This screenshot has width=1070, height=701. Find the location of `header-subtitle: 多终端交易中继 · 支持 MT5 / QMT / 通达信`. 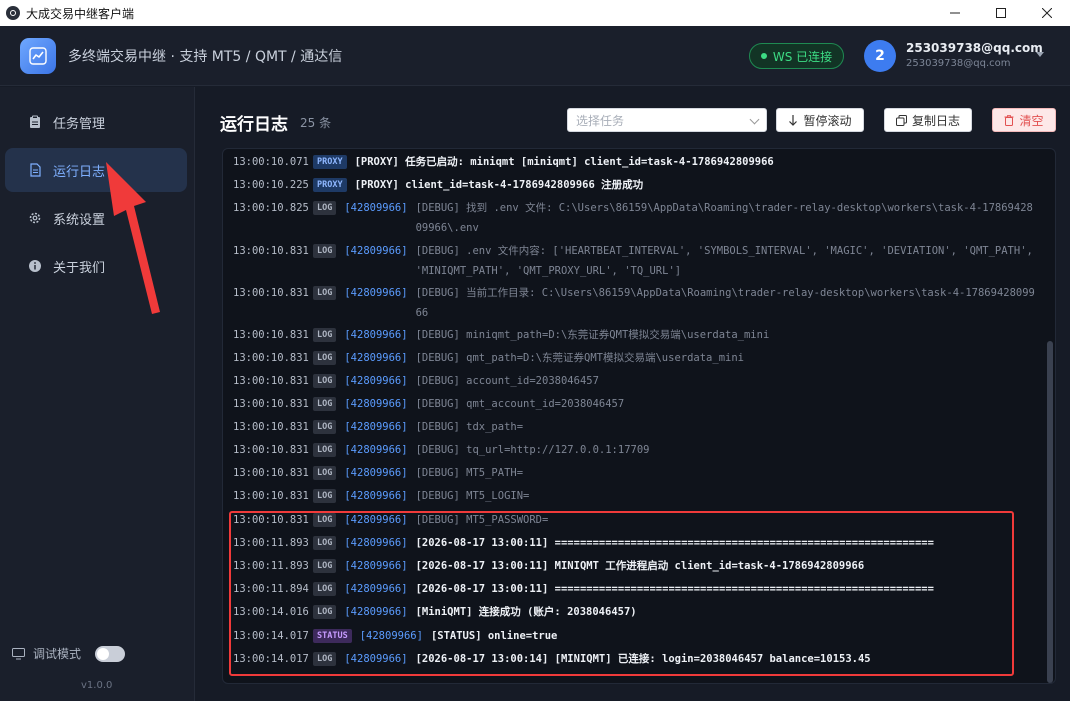

header-subtitle: 多终端交易中继 · 支持 MT5 / QMT / 通达信 is located at coordinates (205, 57).